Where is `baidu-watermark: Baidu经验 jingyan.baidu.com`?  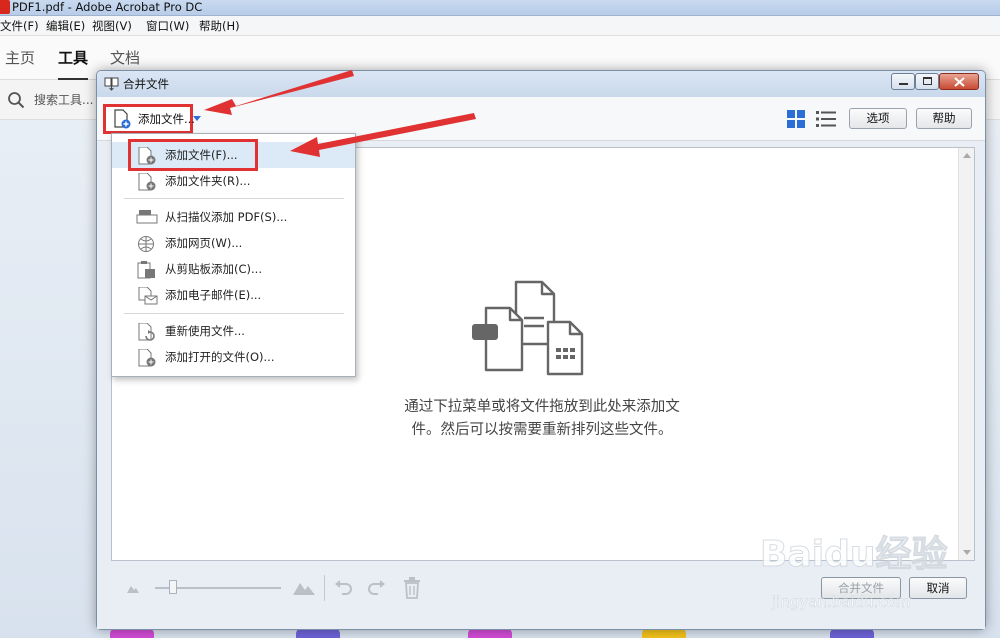 baidu-watermark: Baidu经验 jingyan.baidu.com is located at coordinates (874, 575).